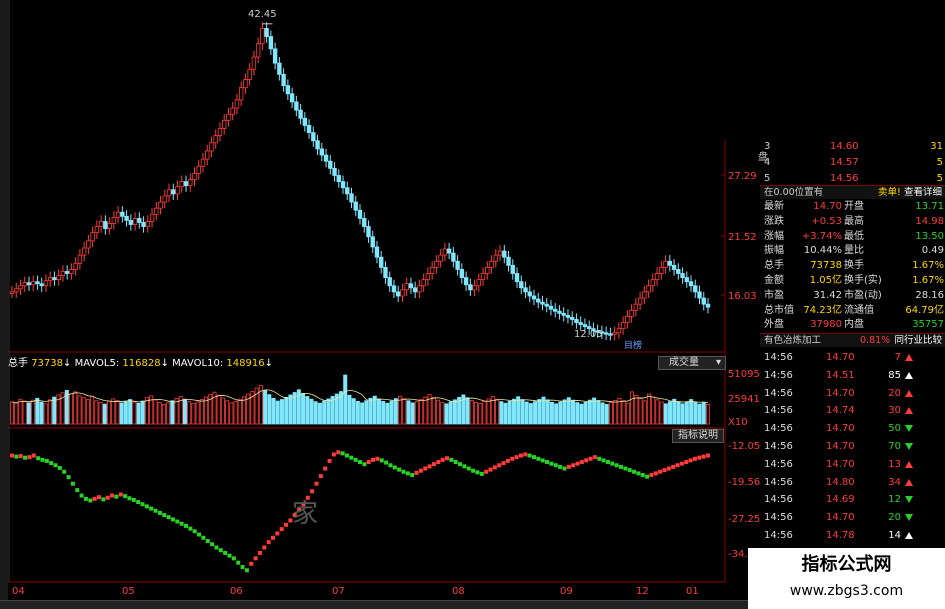  What do you see at coordinates (852, 376) in the screenshot?
I see `tick-row: 14:56 14.51 85` at bounding box center [852, 376].